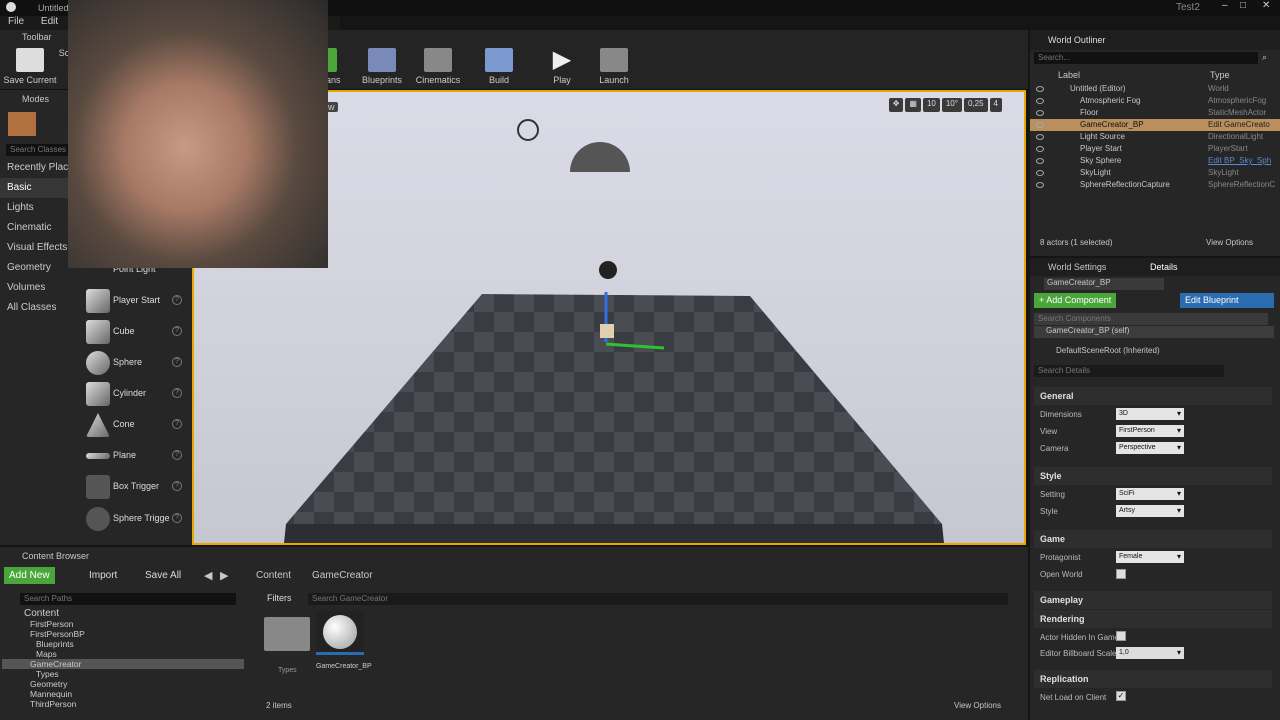 The width and height of the screenshot is (1280, 720). What do you see at coordinates (1150, 557) in the screenshot?
I see `protagonist-dropdown: Female` at bounding box center [1150, 557].